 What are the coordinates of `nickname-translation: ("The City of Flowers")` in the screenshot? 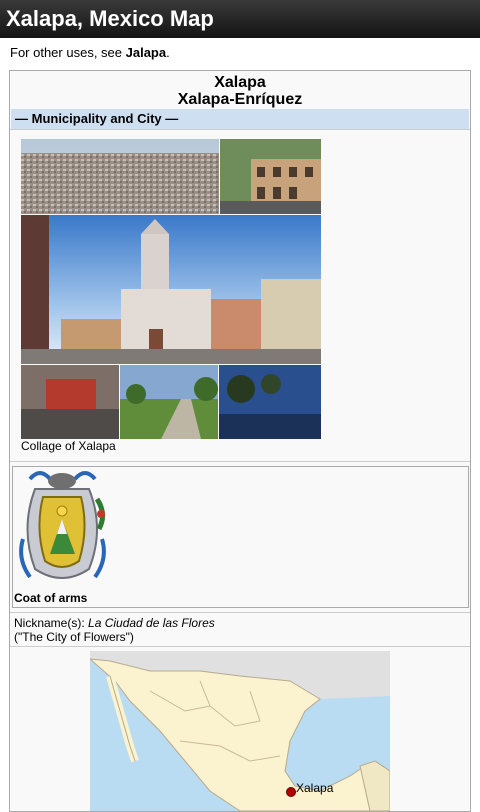 It's located at (74, 637).